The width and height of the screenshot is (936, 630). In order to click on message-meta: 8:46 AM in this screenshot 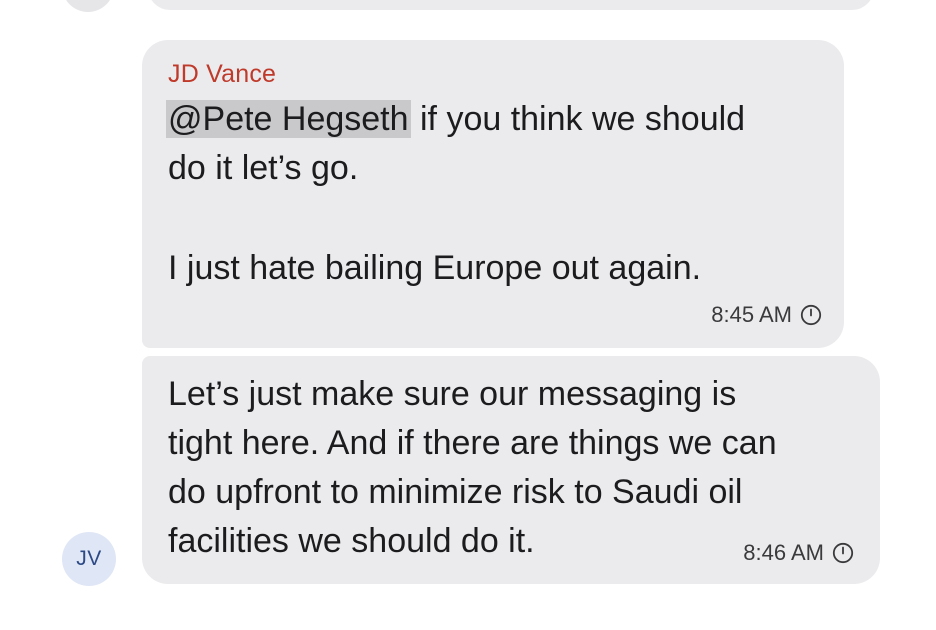, I will do `click(798, 553)`.